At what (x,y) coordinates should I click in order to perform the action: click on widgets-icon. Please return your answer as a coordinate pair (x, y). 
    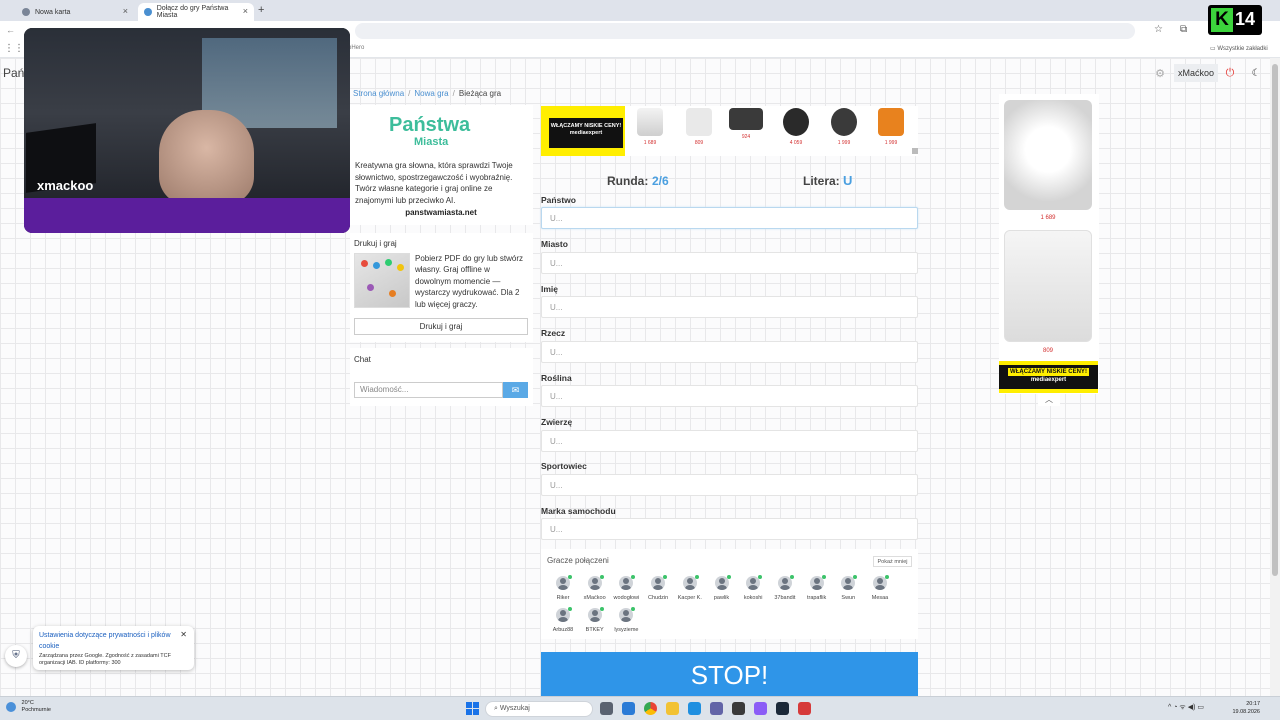
    Looking at the image, I should click on (628, 708).